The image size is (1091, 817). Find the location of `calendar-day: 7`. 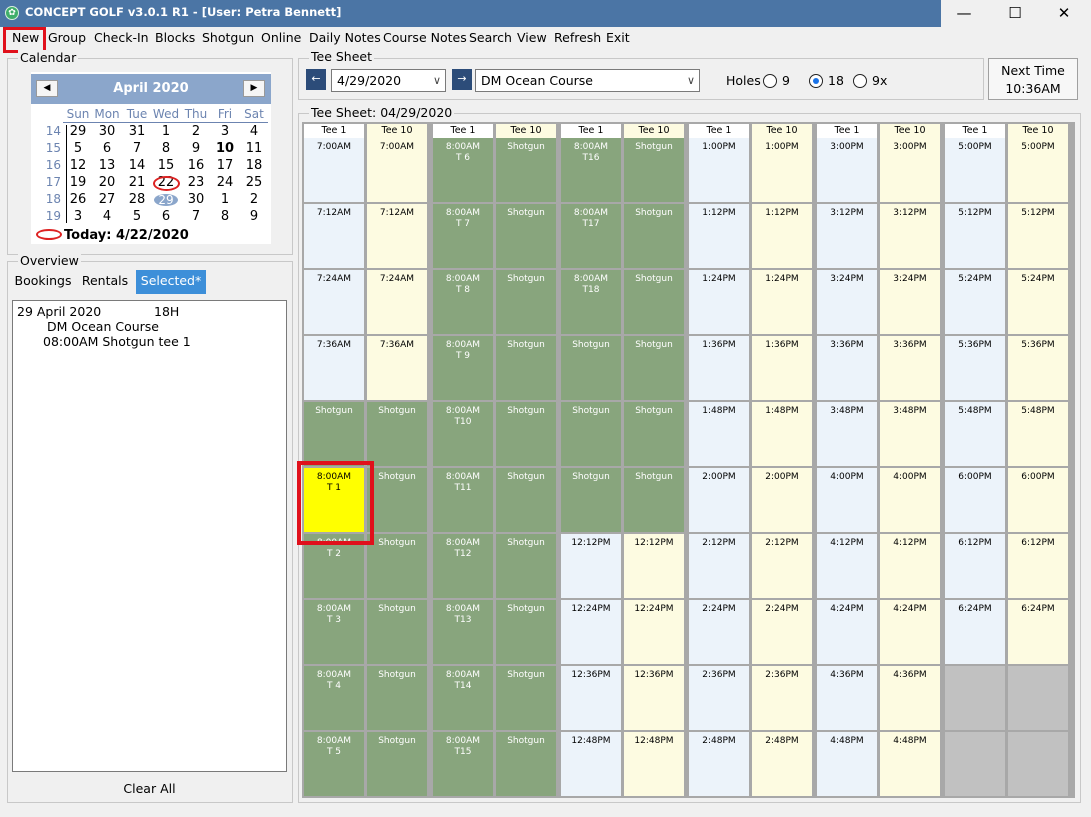

calendar-day: 7 is located at coordinates (196, 216).